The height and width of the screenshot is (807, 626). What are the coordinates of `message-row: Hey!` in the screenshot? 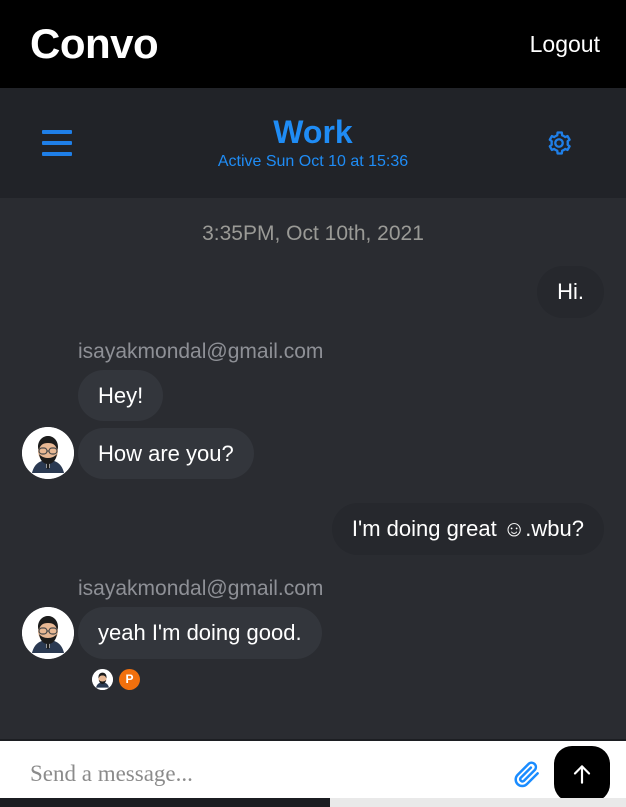 It's located at (313, 395).